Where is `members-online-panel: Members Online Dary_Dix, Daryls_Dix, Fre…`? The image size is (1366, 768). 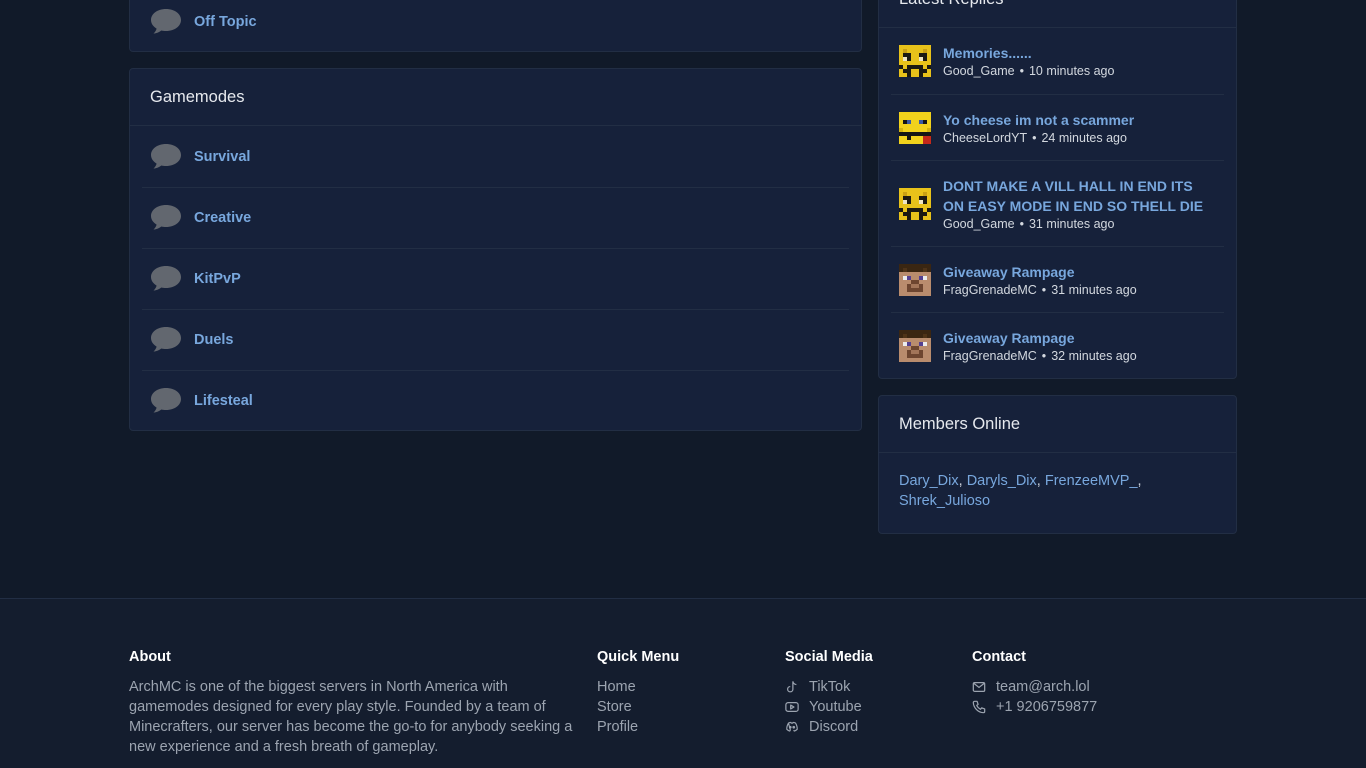 members-online-panel: Members Online Dary_Dix, Daryls_Dix, Fre… is located at coordinates (1057, 464).